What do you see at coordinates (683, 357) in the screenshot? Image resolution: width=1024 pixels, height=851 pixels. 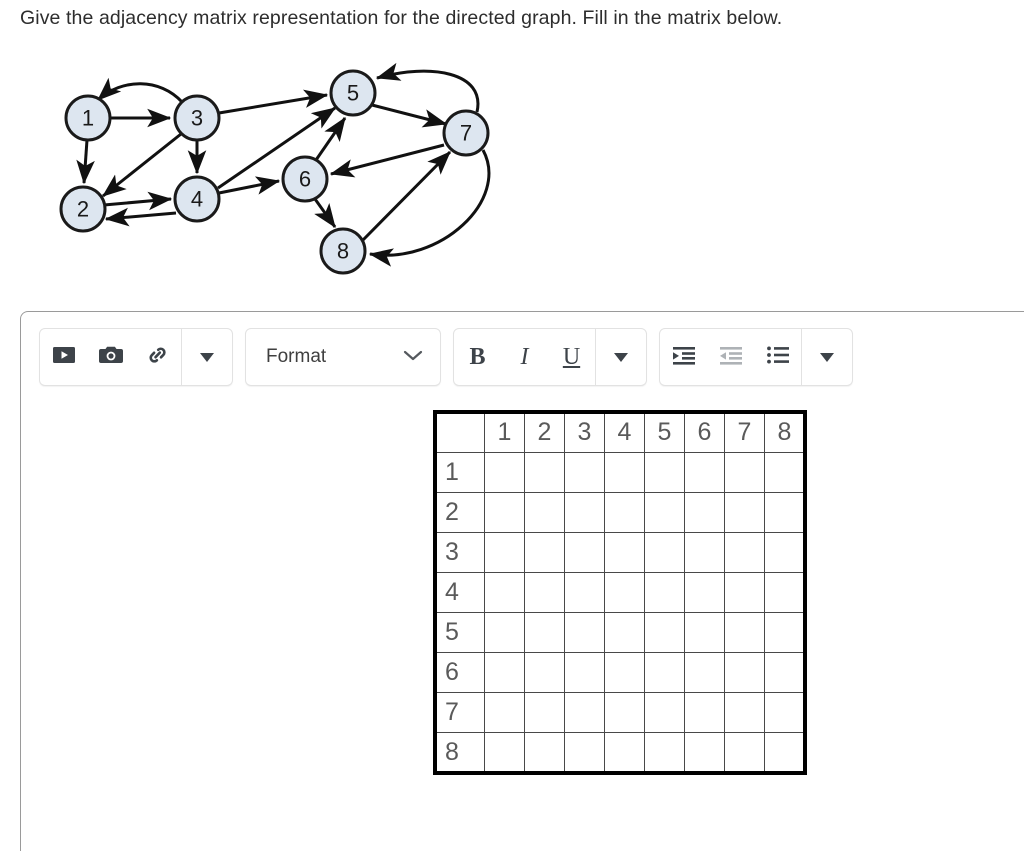 I see `indent-button` at bounding box center [683, 357].